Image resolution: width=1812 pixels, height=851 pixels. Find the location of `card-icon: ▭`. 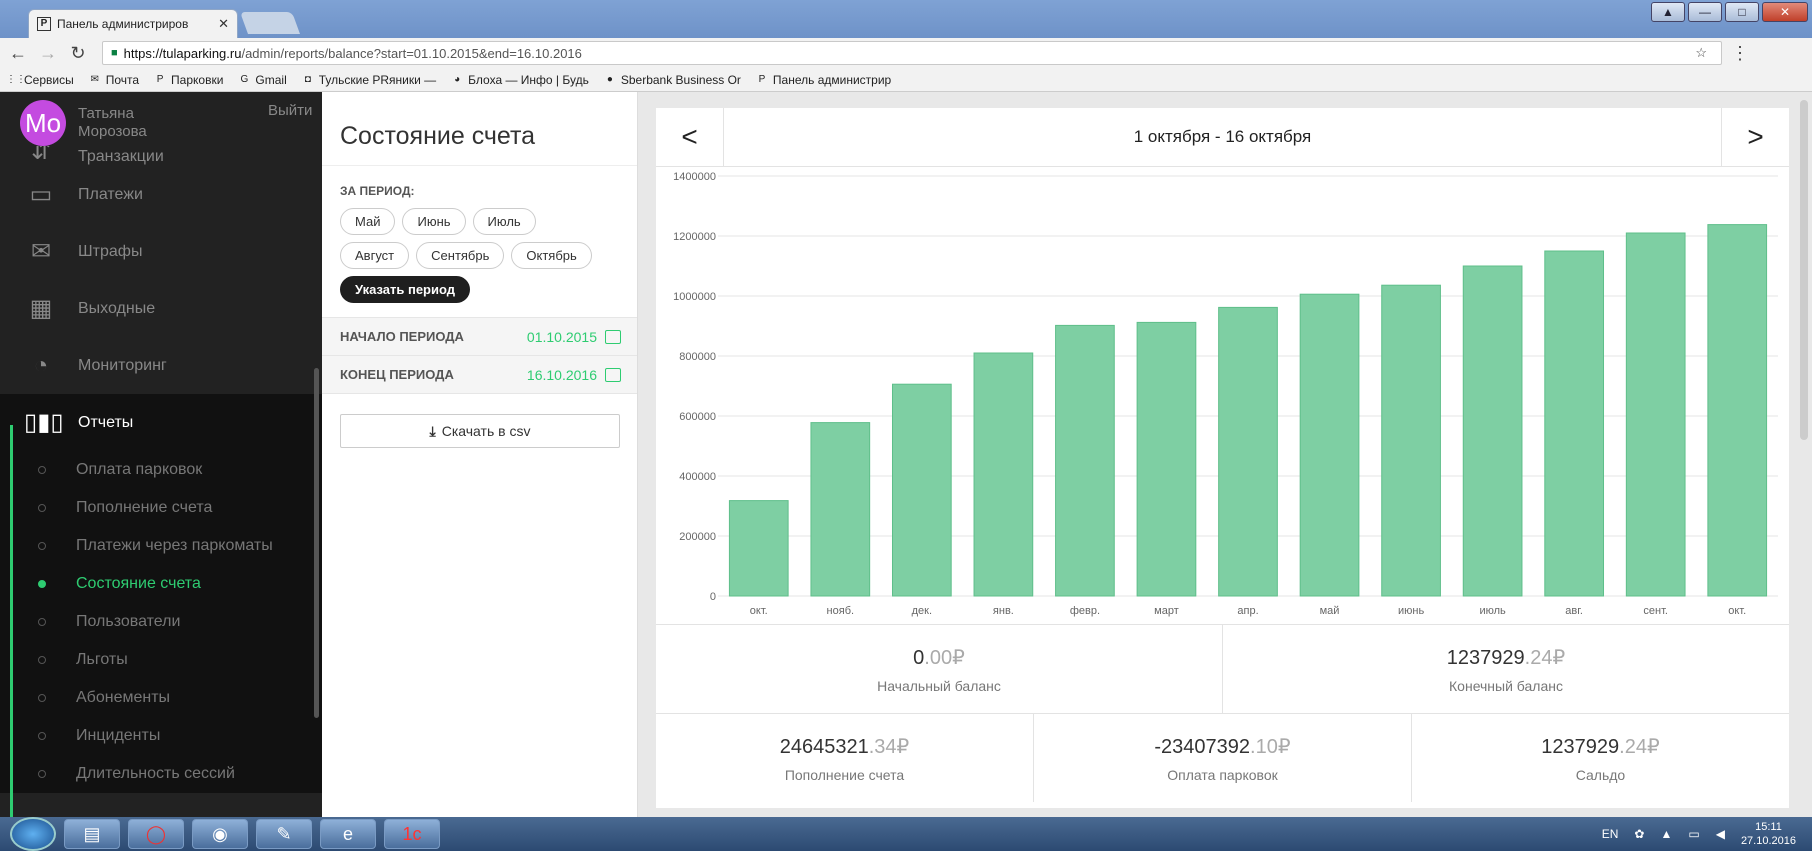

card-icon: ▭ is located at coordinates (41, 194).